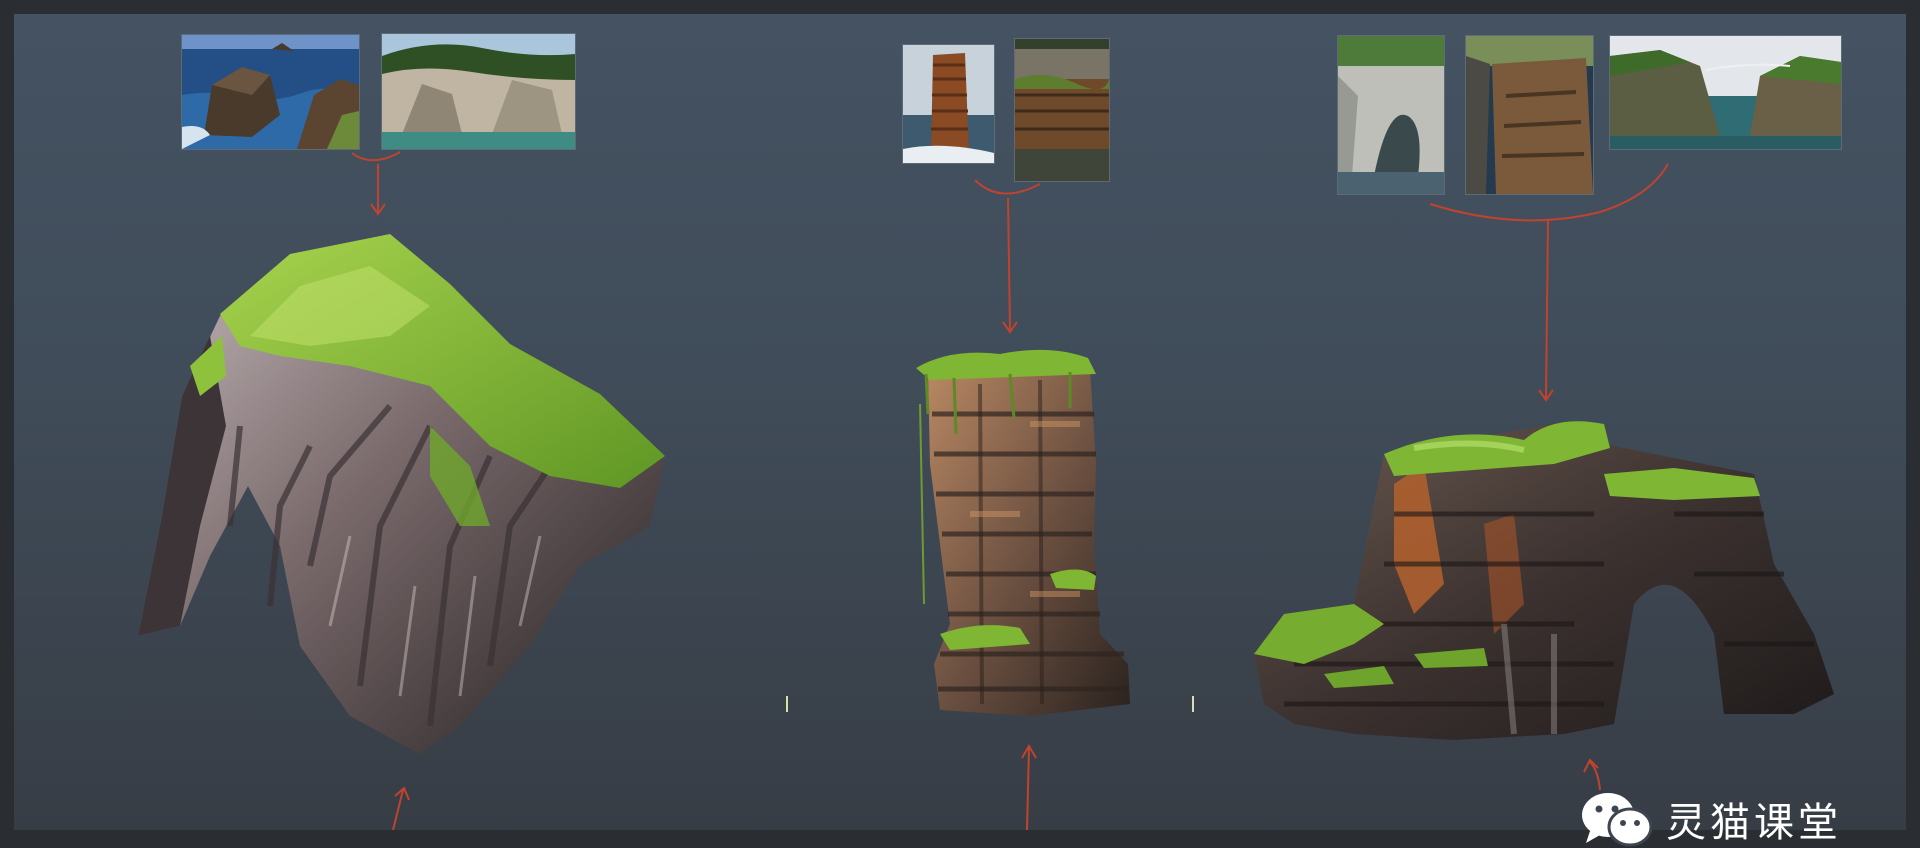  Describe the element at coordinates (1062, 110) in the screenshot. I see `reference-photo-layered-cliff` at that location.